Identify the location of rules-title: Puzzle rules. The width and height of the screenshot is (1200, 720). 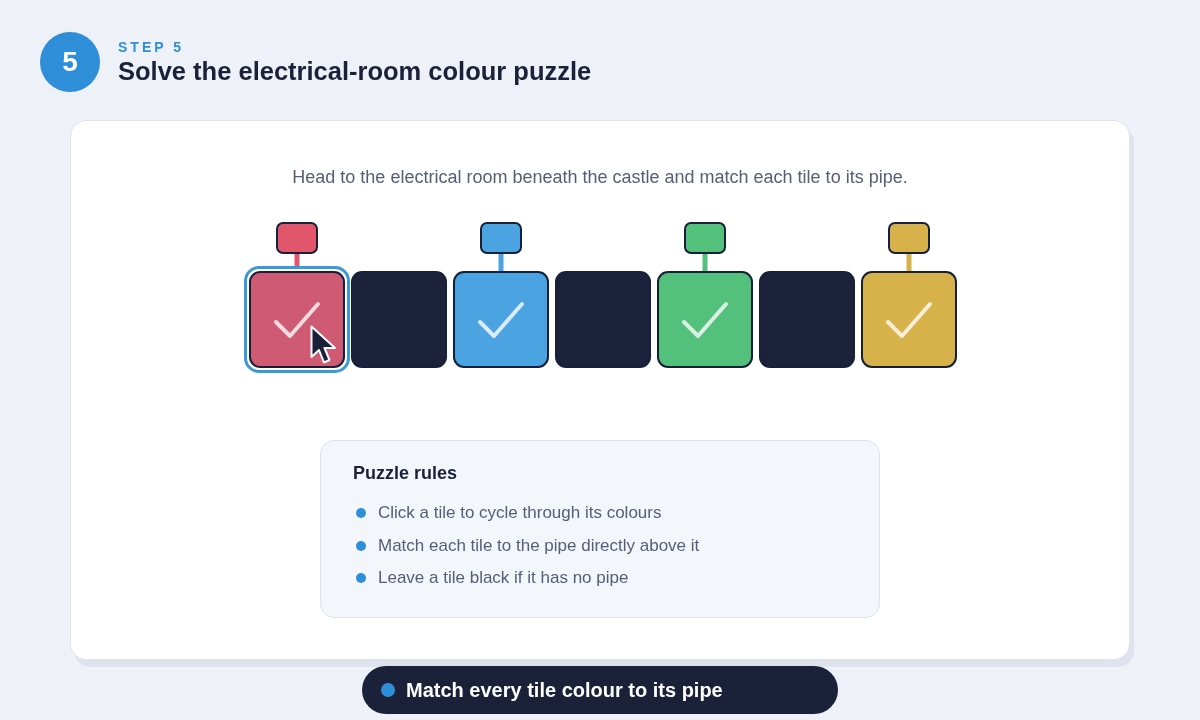
(406, 473).